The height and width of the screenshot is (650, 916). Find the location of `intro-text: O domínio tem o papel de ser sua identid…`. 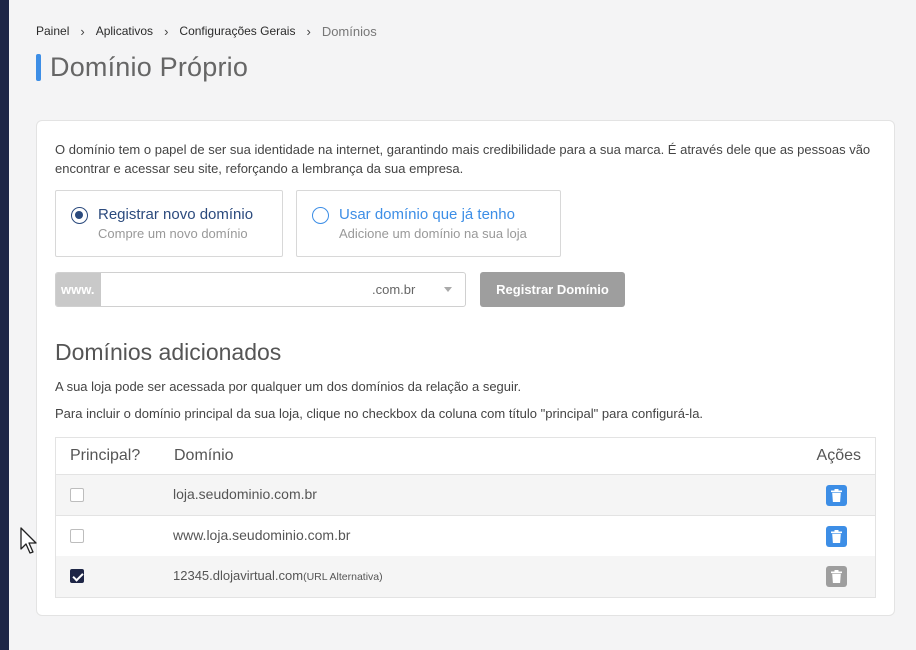

intro-text: O domínio tem o papel de ser sua identid… is located at coordinates (463, 159).